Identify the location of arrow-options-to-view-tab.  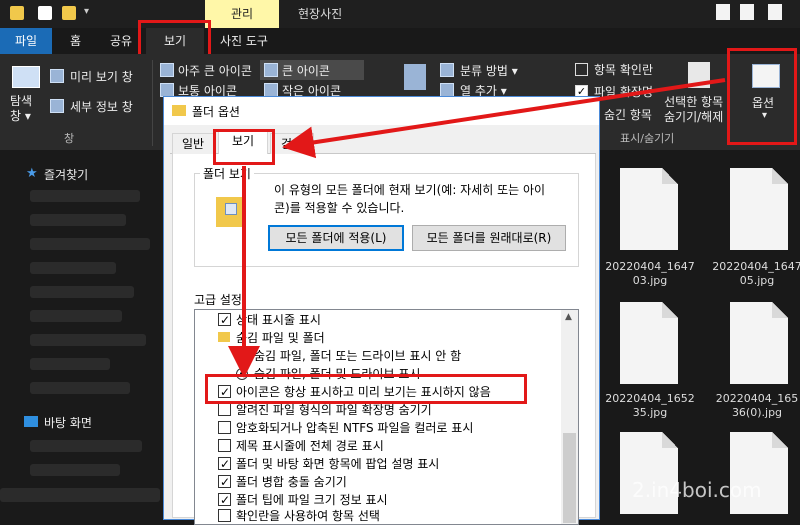
(504, 118).